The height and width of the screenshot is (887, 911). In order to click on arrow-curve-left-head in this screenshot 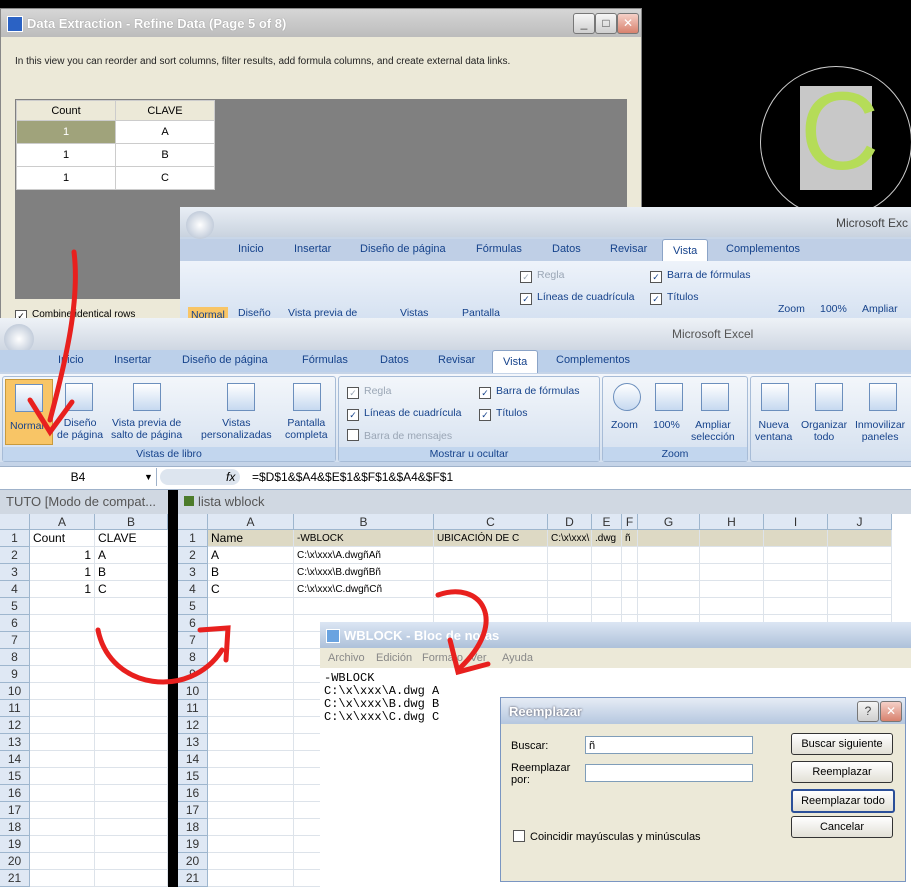, I will do `click(214, 644)`.